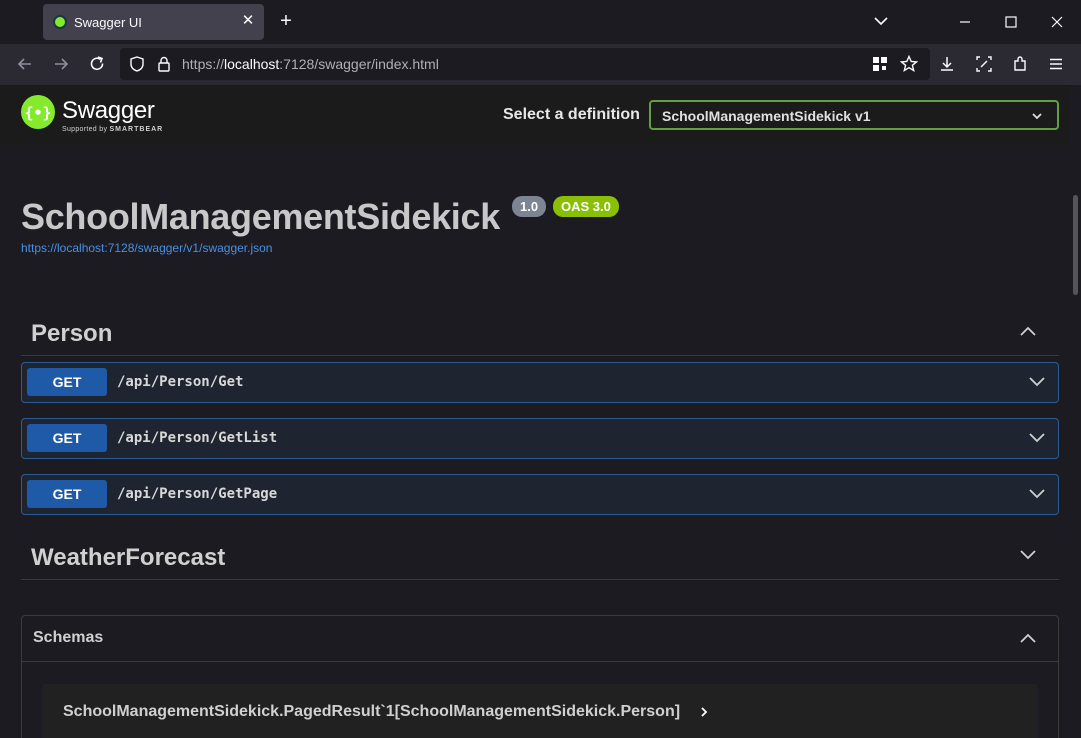 The image size is (1081, 738). What do you see at coordinates (113, 129) in the screenshot?
I see `logo-subtext: Supported by SMARTBEAR` at bounding box center [113, 129].